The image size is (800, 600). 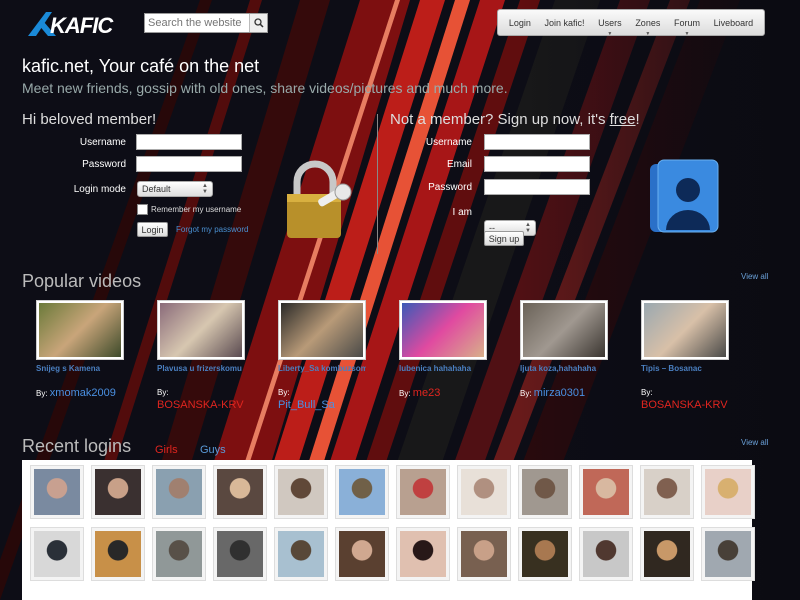 What do you see at coordinates (189, 142) in the screenshot?
I see `login-username-input` at bounding box center [189, 142].